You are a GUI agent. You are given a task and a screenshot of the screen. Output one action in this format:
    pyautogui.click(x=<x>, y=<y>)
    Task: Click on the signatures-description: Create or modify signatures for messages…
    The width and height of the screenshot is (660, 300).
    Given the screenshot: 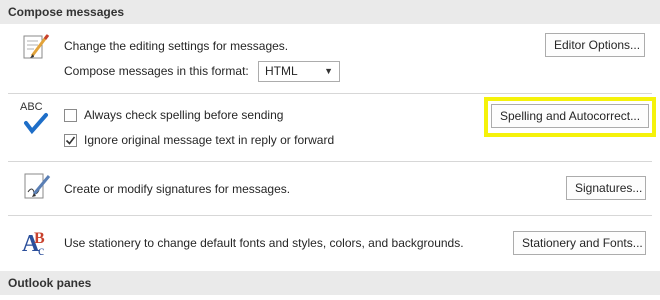 What is the action you would take?
    pyautogui.click(x=177, y=189)
    